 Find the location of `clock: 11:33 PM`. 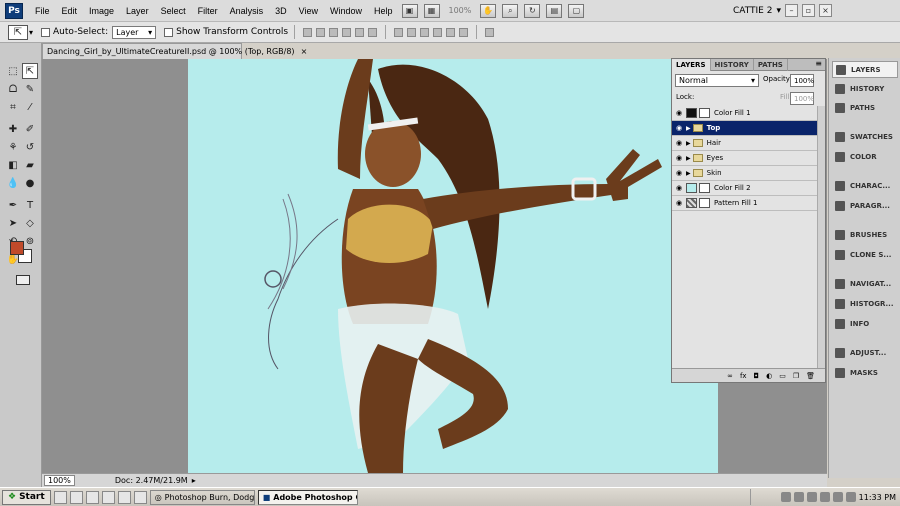

clock: 11:33 PM is located at coordinates (877, 497).